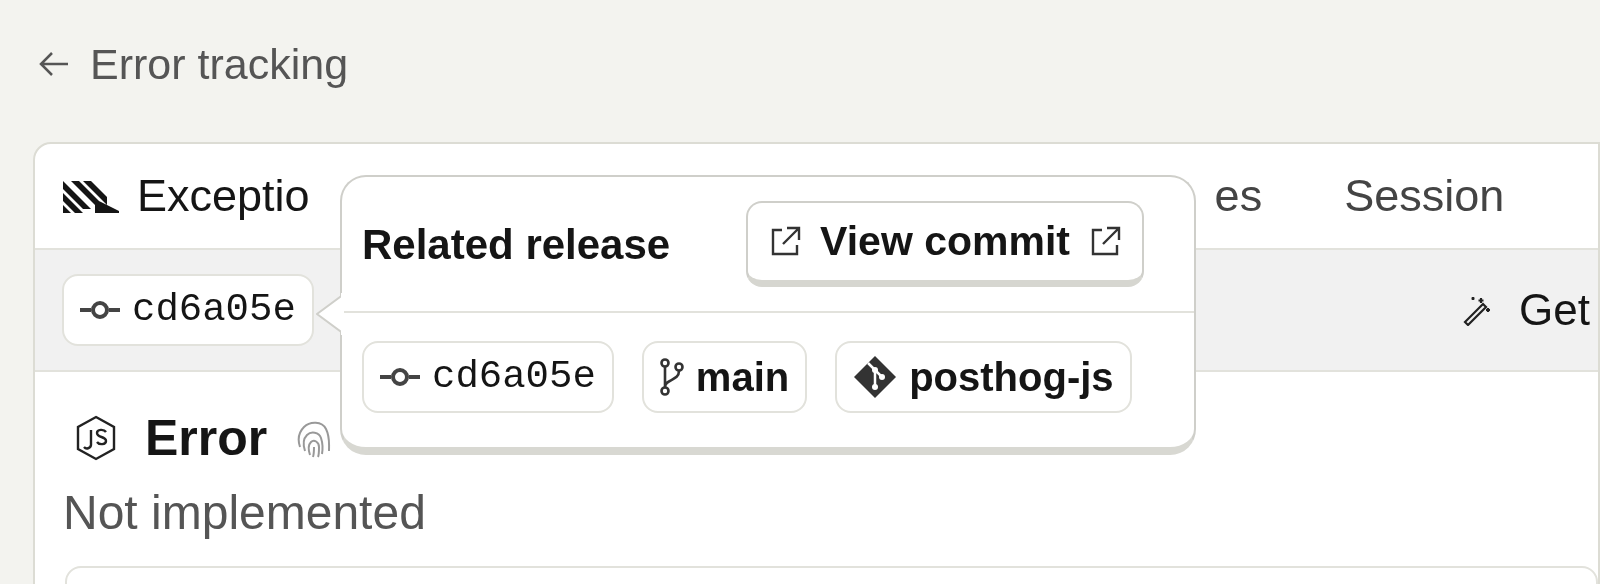 Image resolution: width=1600 pixels, height=584 pixels. What do you see at coordinates (96, 438) in the screenshot?
I see `nodejs-icon` at bounding box center [96, 438].